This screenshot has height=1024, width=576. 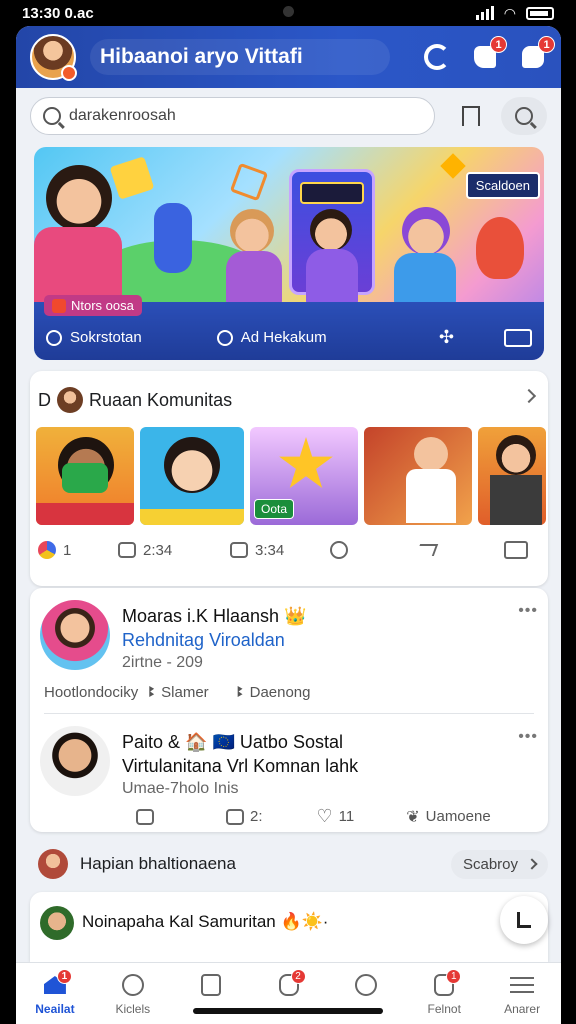 What do you see at coordinates (425, 279) in the screenshot?
I see `kid-cap-body` at bounding box center [425, 279].